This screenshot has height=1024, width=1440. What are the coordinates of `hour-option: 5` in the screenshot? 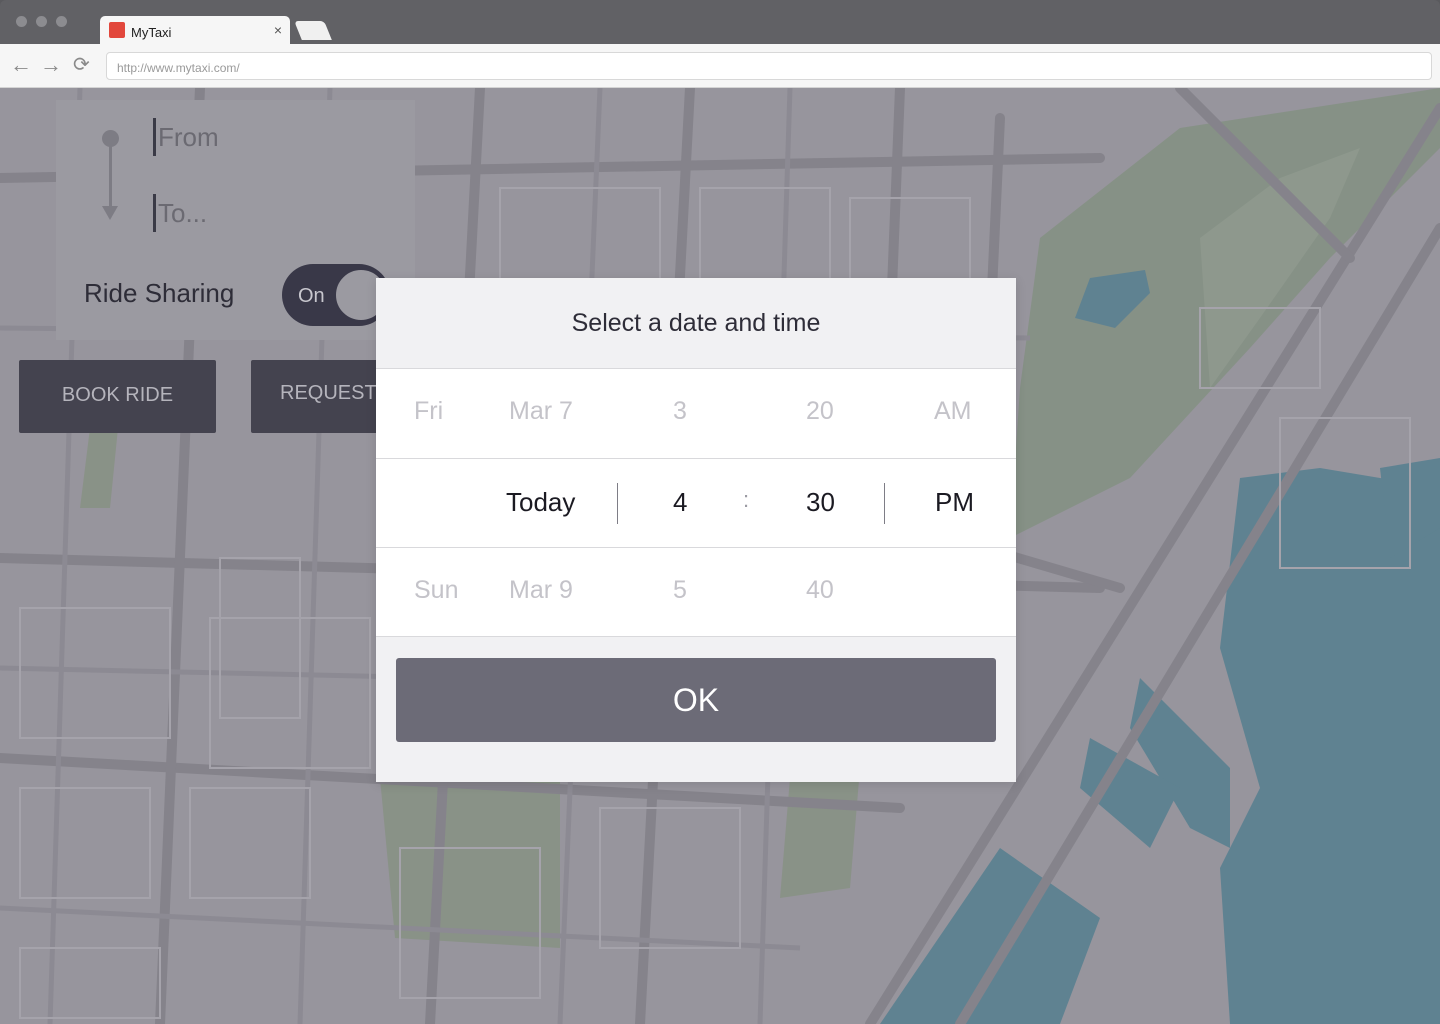 It's located at (680, 590).